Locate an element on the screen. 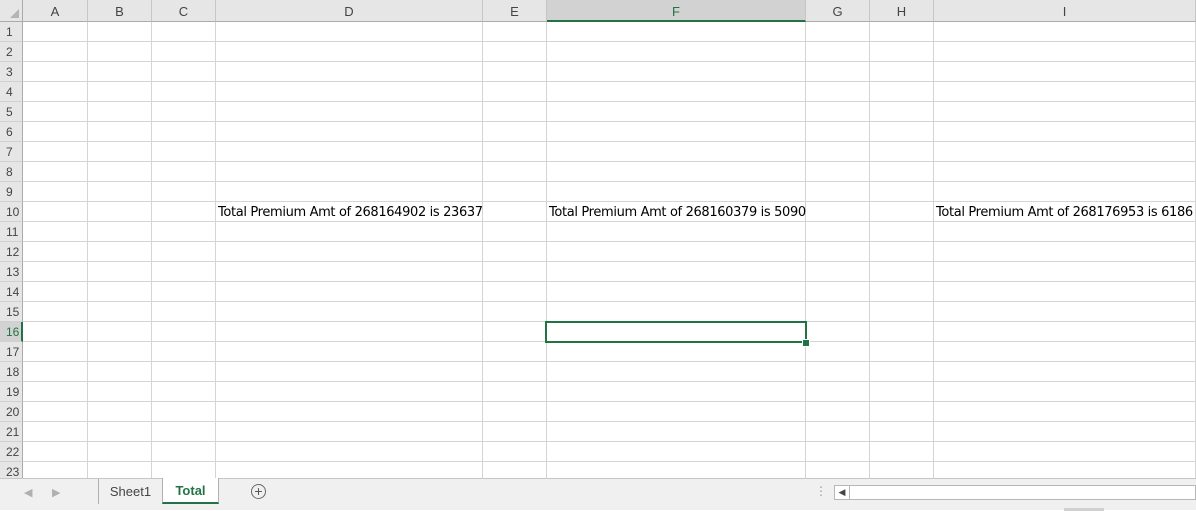 The image size is (1196, 511). row-header-13: 13 is located at coordinates (11, 272).